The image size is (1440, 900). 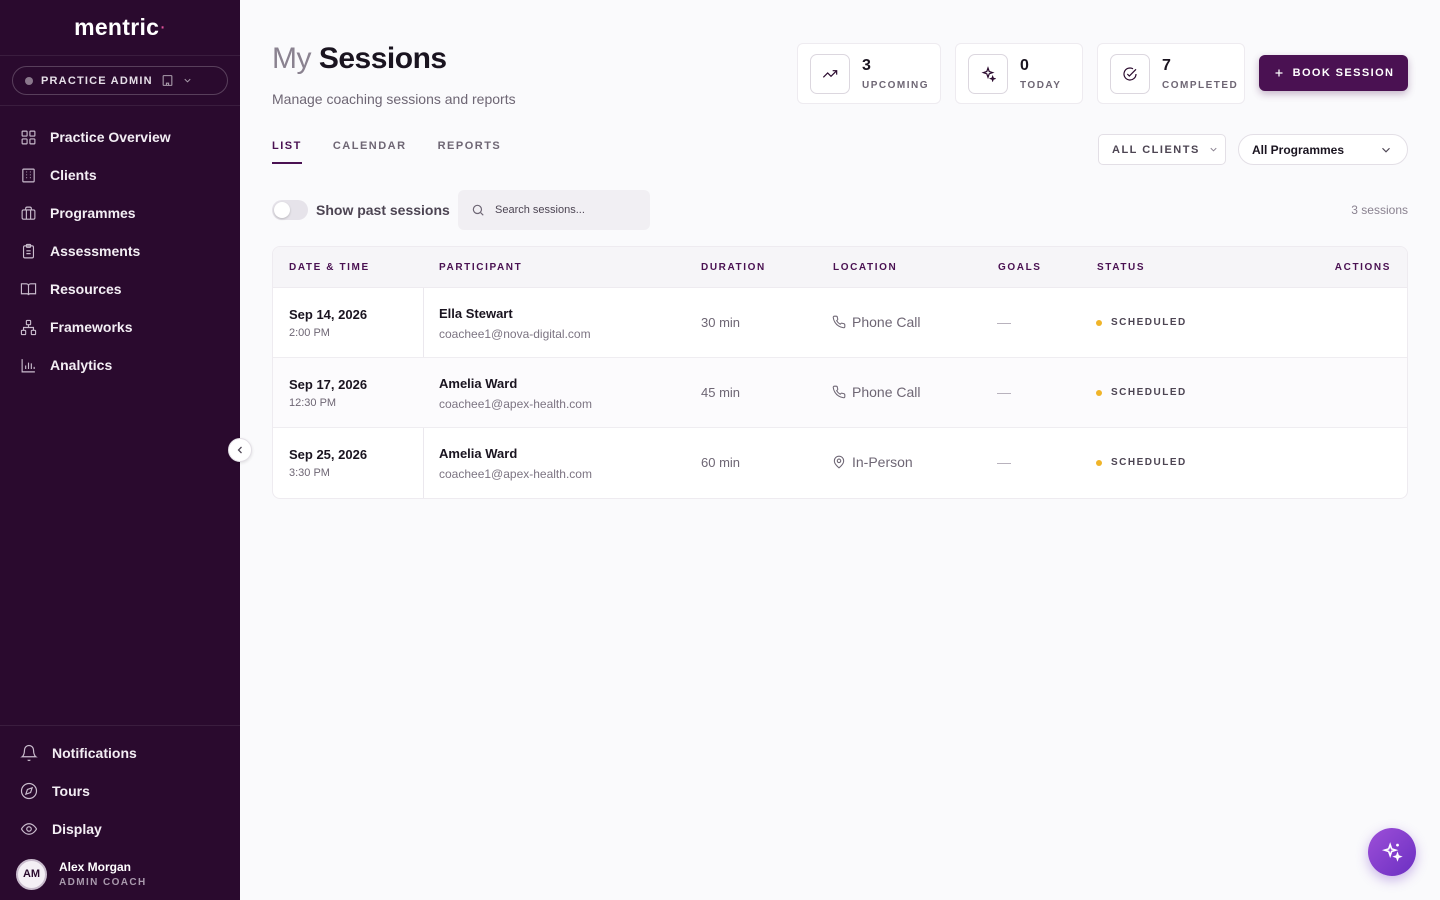 I want to click on sidebar-item-tours: Tours, so click(x=120, y=791).